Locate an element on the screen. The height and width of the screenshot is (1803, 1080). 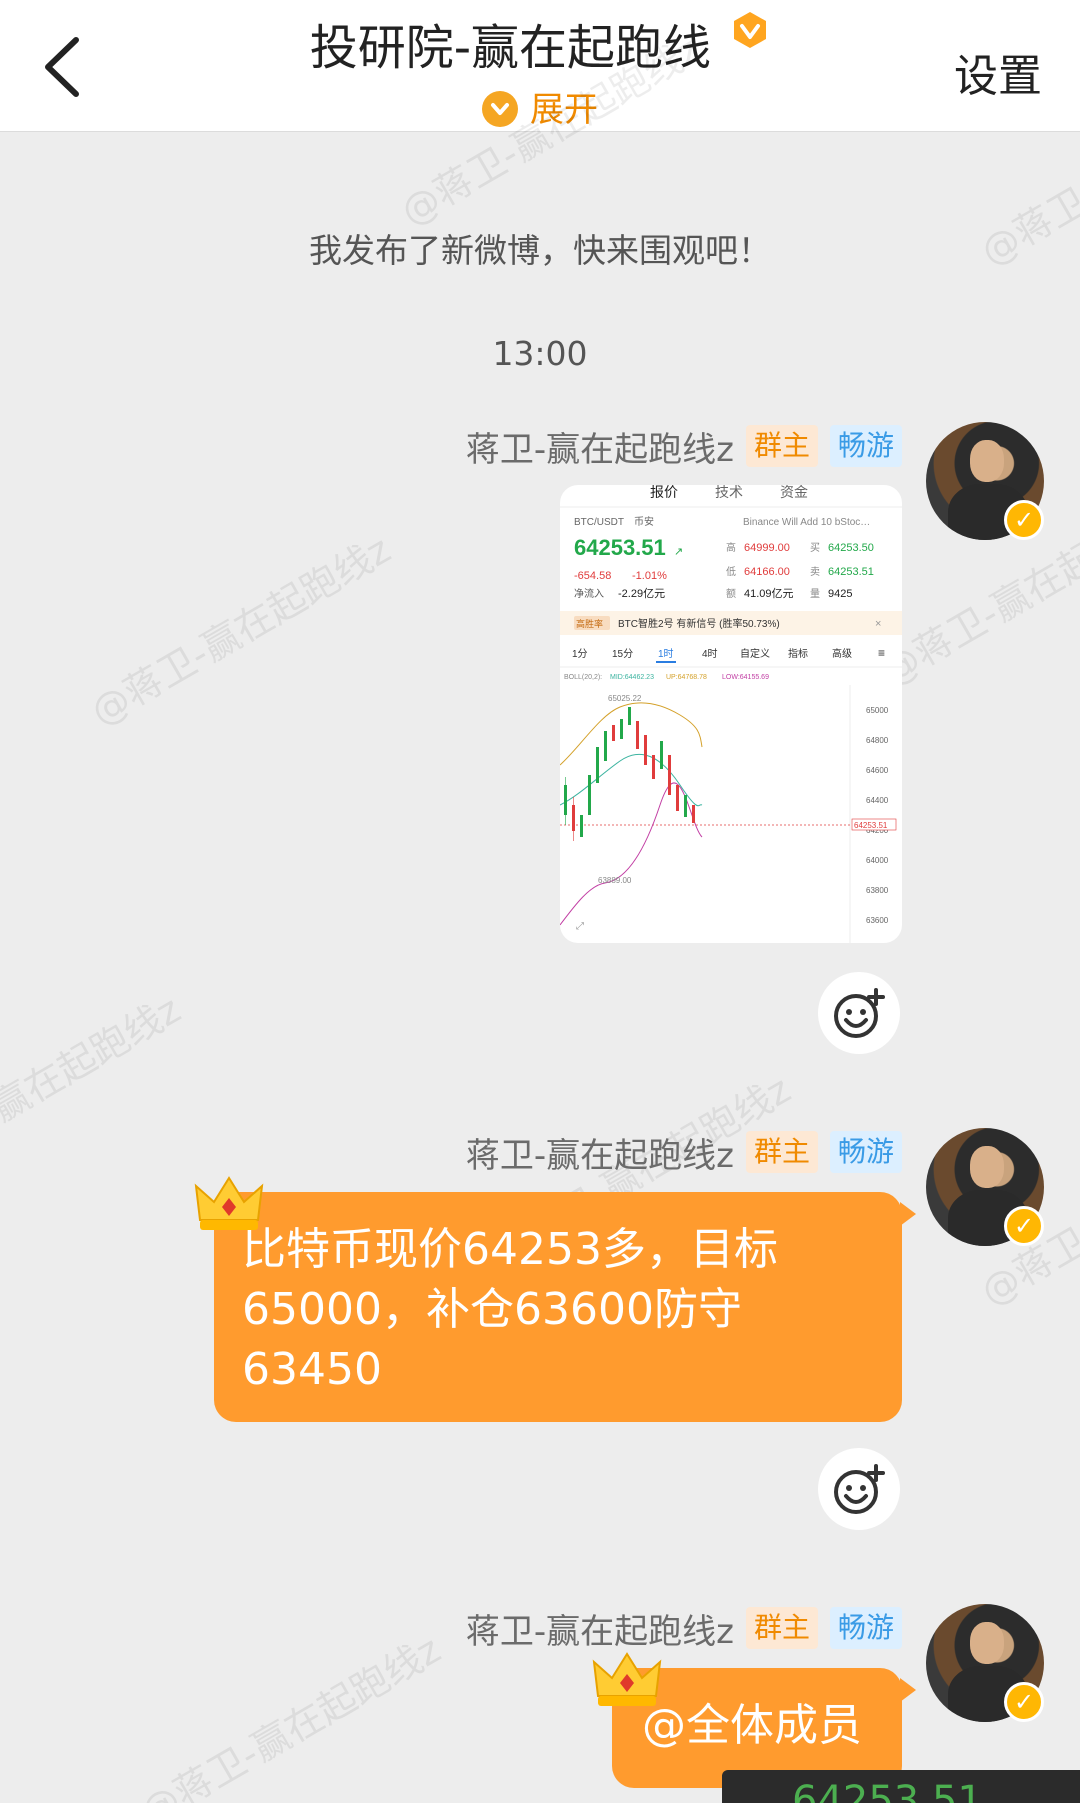
system-message: 我发布了新微博，快来围观吧！ is located at coordinates (540, 248).